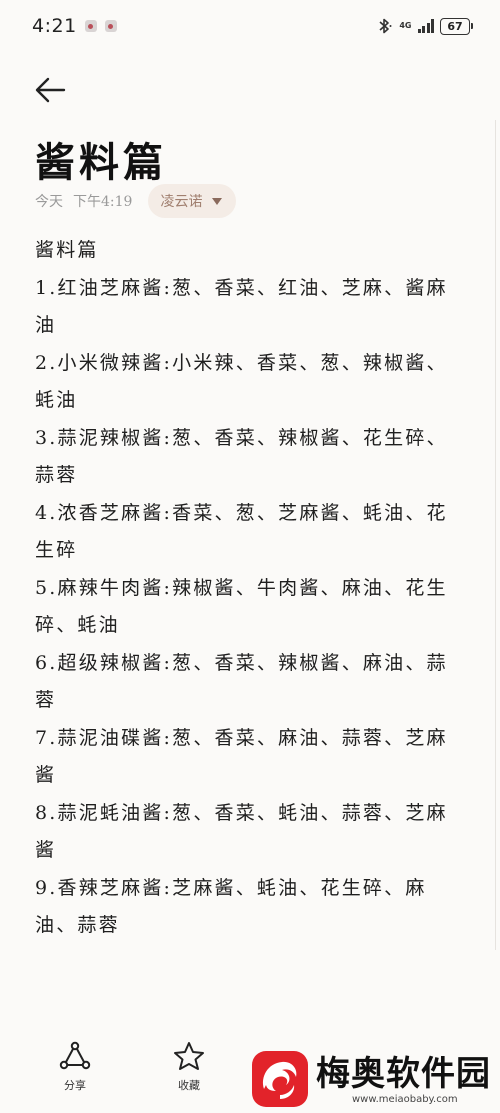  Describe the element at coordinates (250, 26) in the screenshot. I see `status-bar: 4:21 4G 67` at that location.